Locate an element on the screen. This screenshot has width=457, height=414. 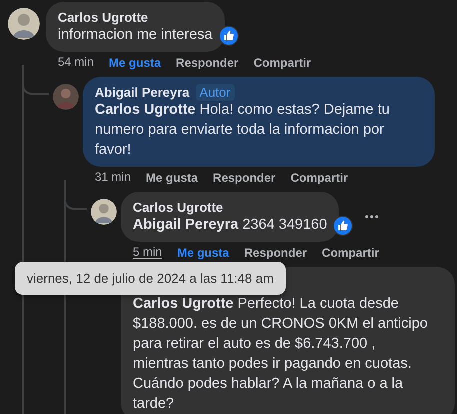
comment-time: 5 min is located at coordinates (147, 252).